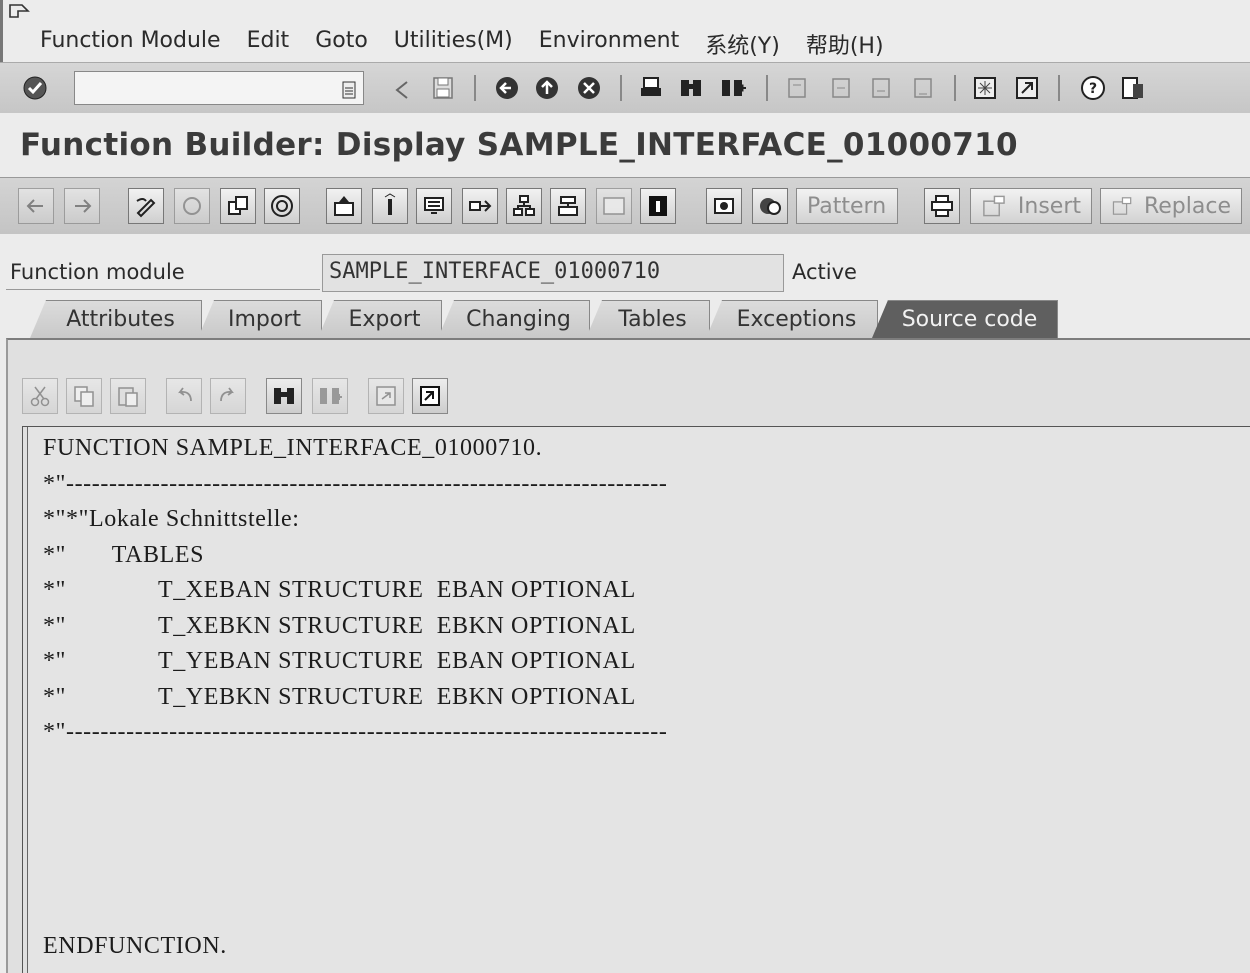  I want to click on insert-icon, so click(994, 206).